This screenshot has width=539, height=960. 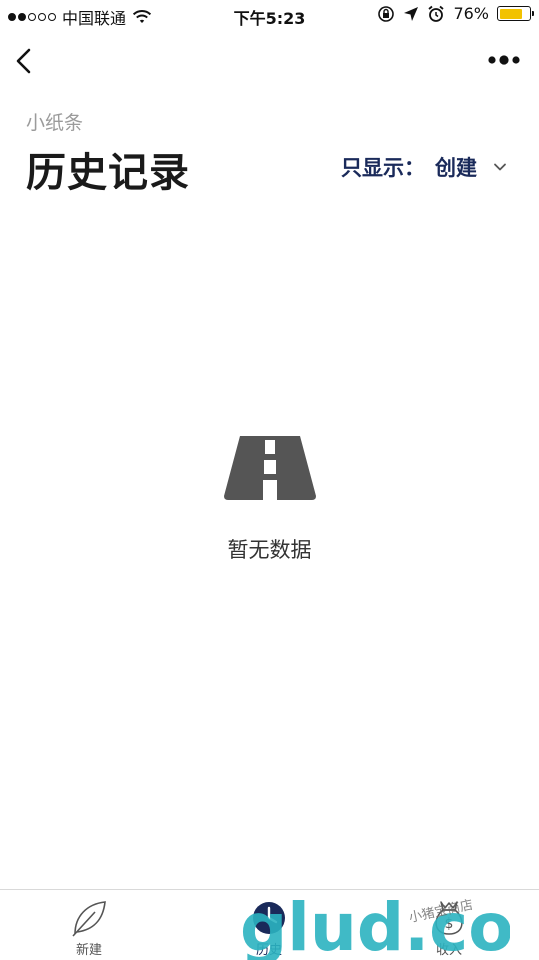 I want to click on tab-bar: 新建 历史 $ 收入, so click(x=269, y=924).